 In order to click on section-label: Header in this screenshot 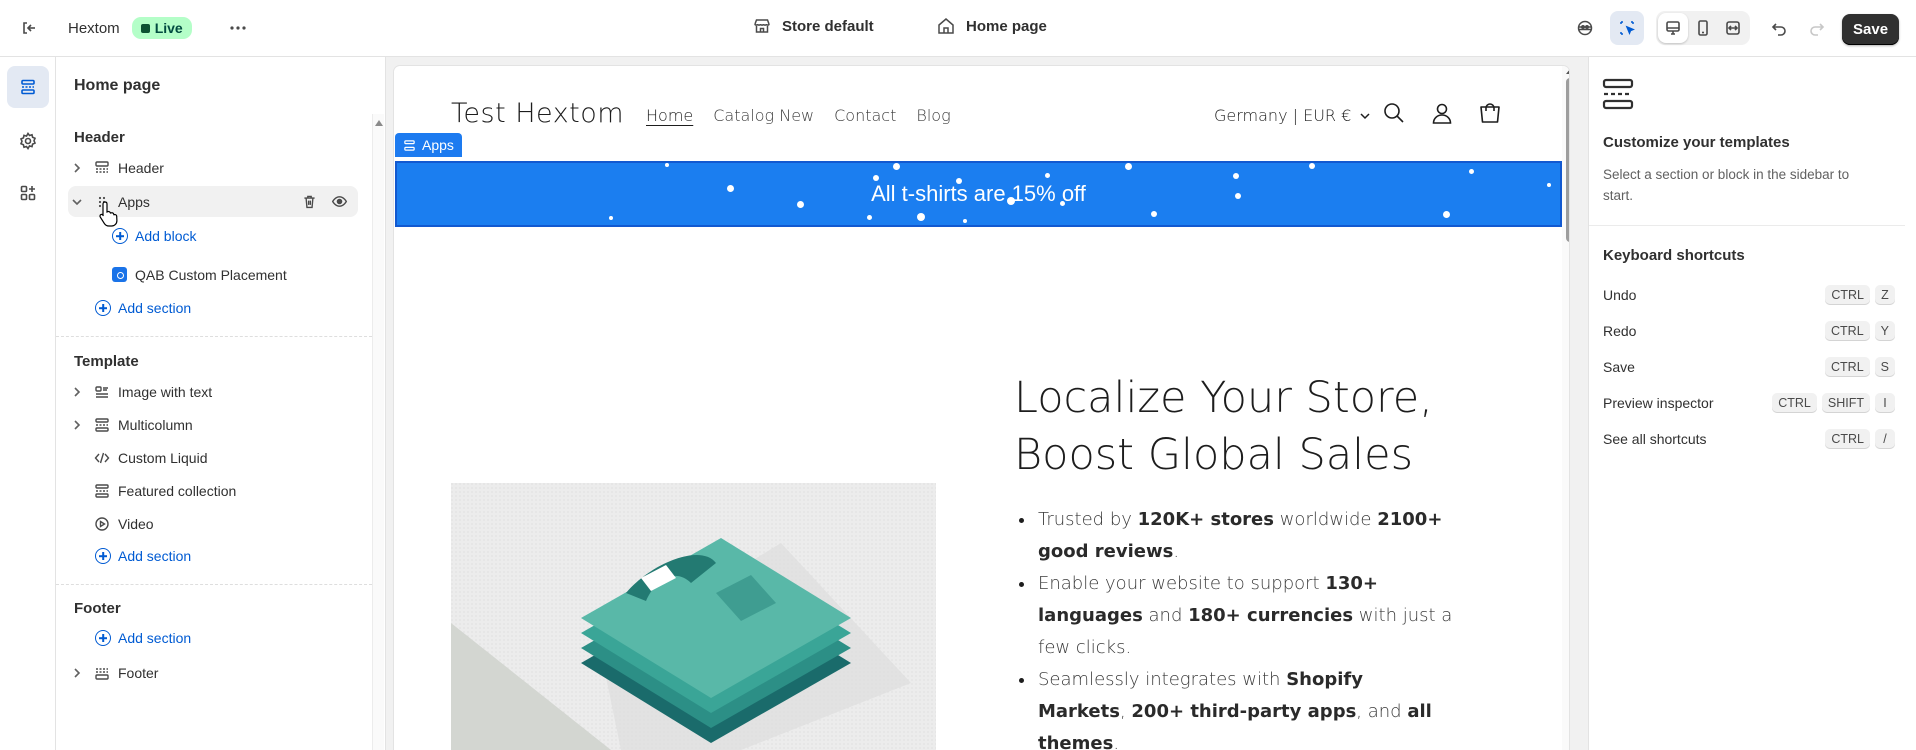, I will do `click(141, 167)`.